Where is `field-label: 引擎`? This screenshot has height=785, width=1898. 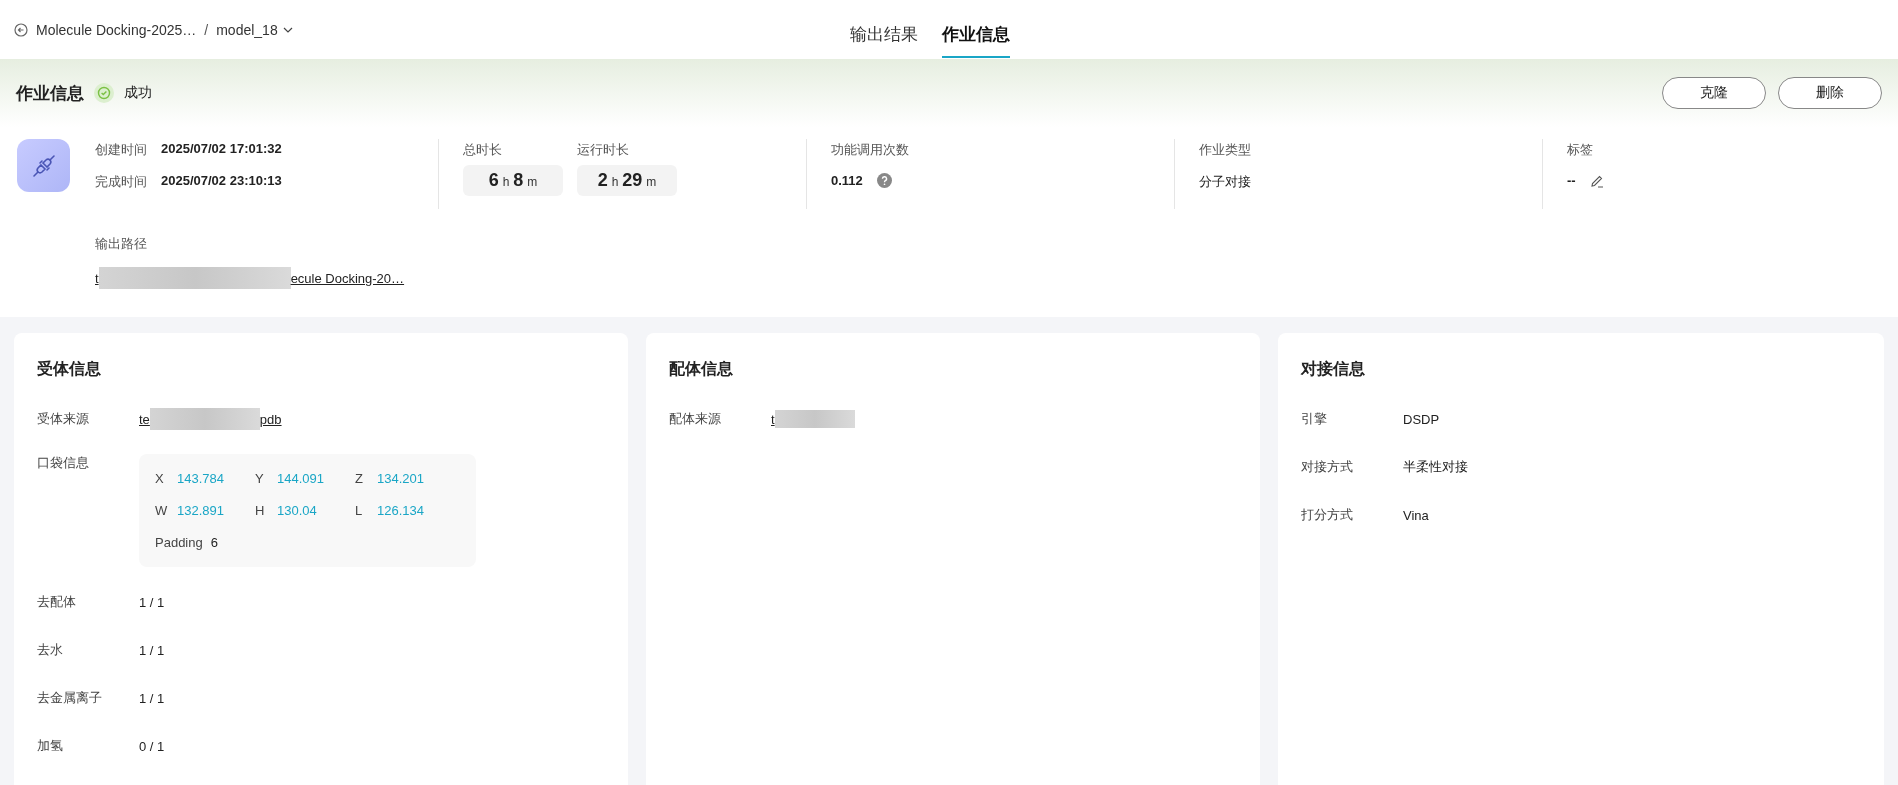 field-label: 引擎 is located at coordinates (1314, 419).